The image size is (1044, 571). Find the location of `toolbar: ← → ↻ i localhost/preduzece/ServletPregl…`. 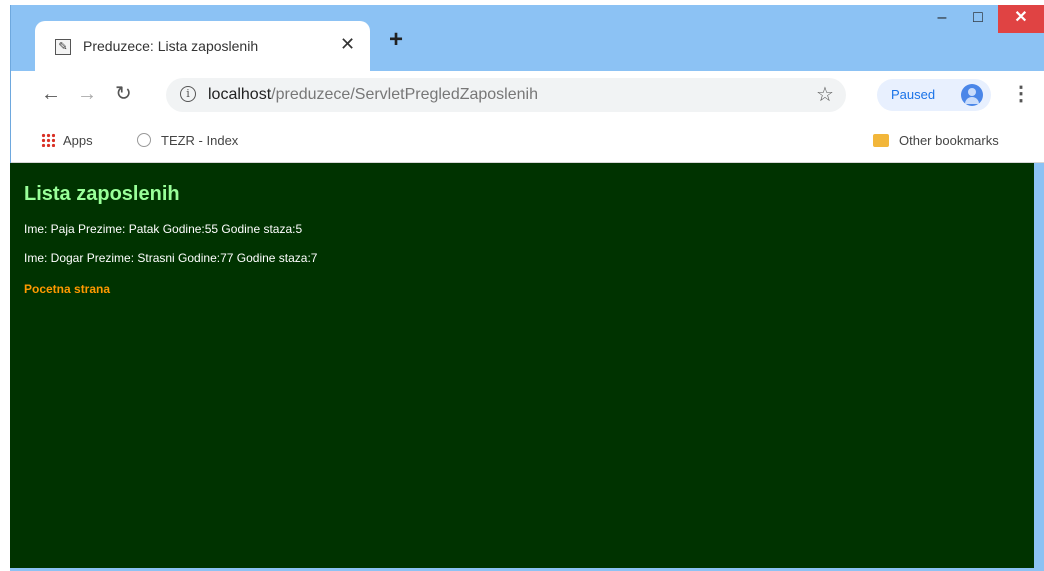

toolbar: ← → ↻ i localhost/preduzece/ServletPregl… is located at coordinates (527, 95).